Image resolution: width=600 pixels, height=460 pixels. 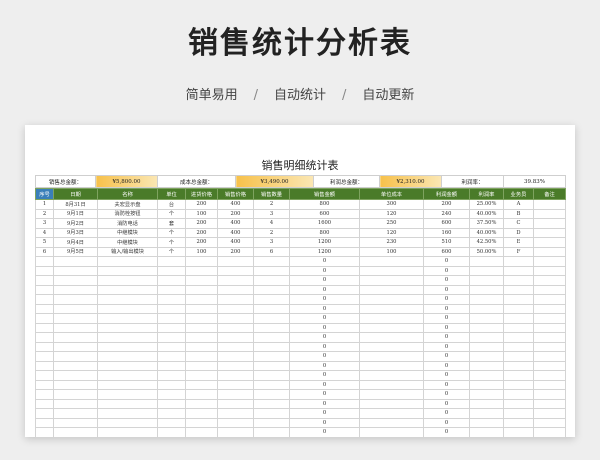 What do you see at coordinates (391, 194) in the screenshot?
I see `column-header: 单位成本` at bounding box center [391, 194].